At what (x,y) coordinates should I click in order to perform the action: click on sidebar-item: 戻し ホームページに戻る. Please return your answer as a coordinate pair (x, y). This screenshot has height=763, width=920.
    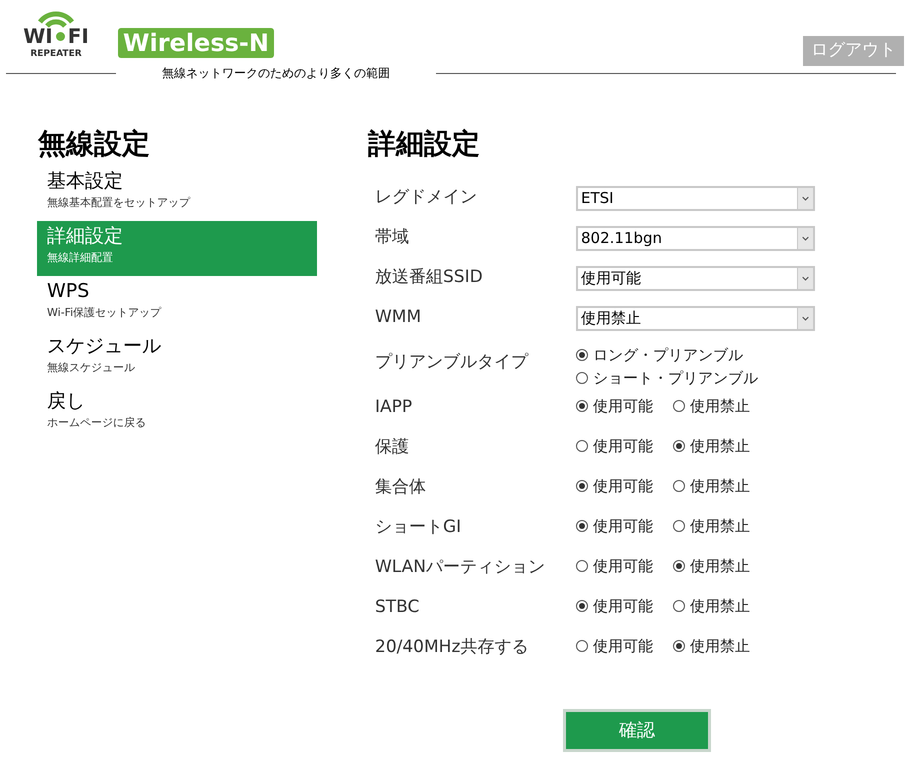
    Looking at the image, I should click on (177, 413).